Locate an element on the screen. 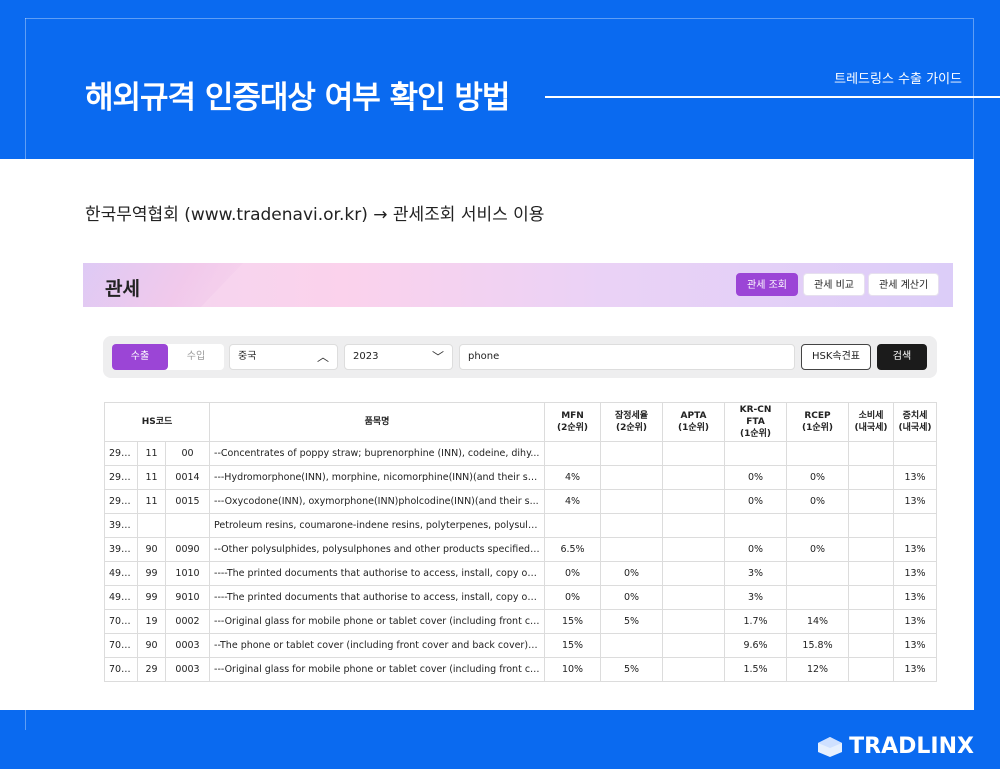 The image size is (1000, 769). cell-mfn-rate: 0% is located at coordinates (573, 597).